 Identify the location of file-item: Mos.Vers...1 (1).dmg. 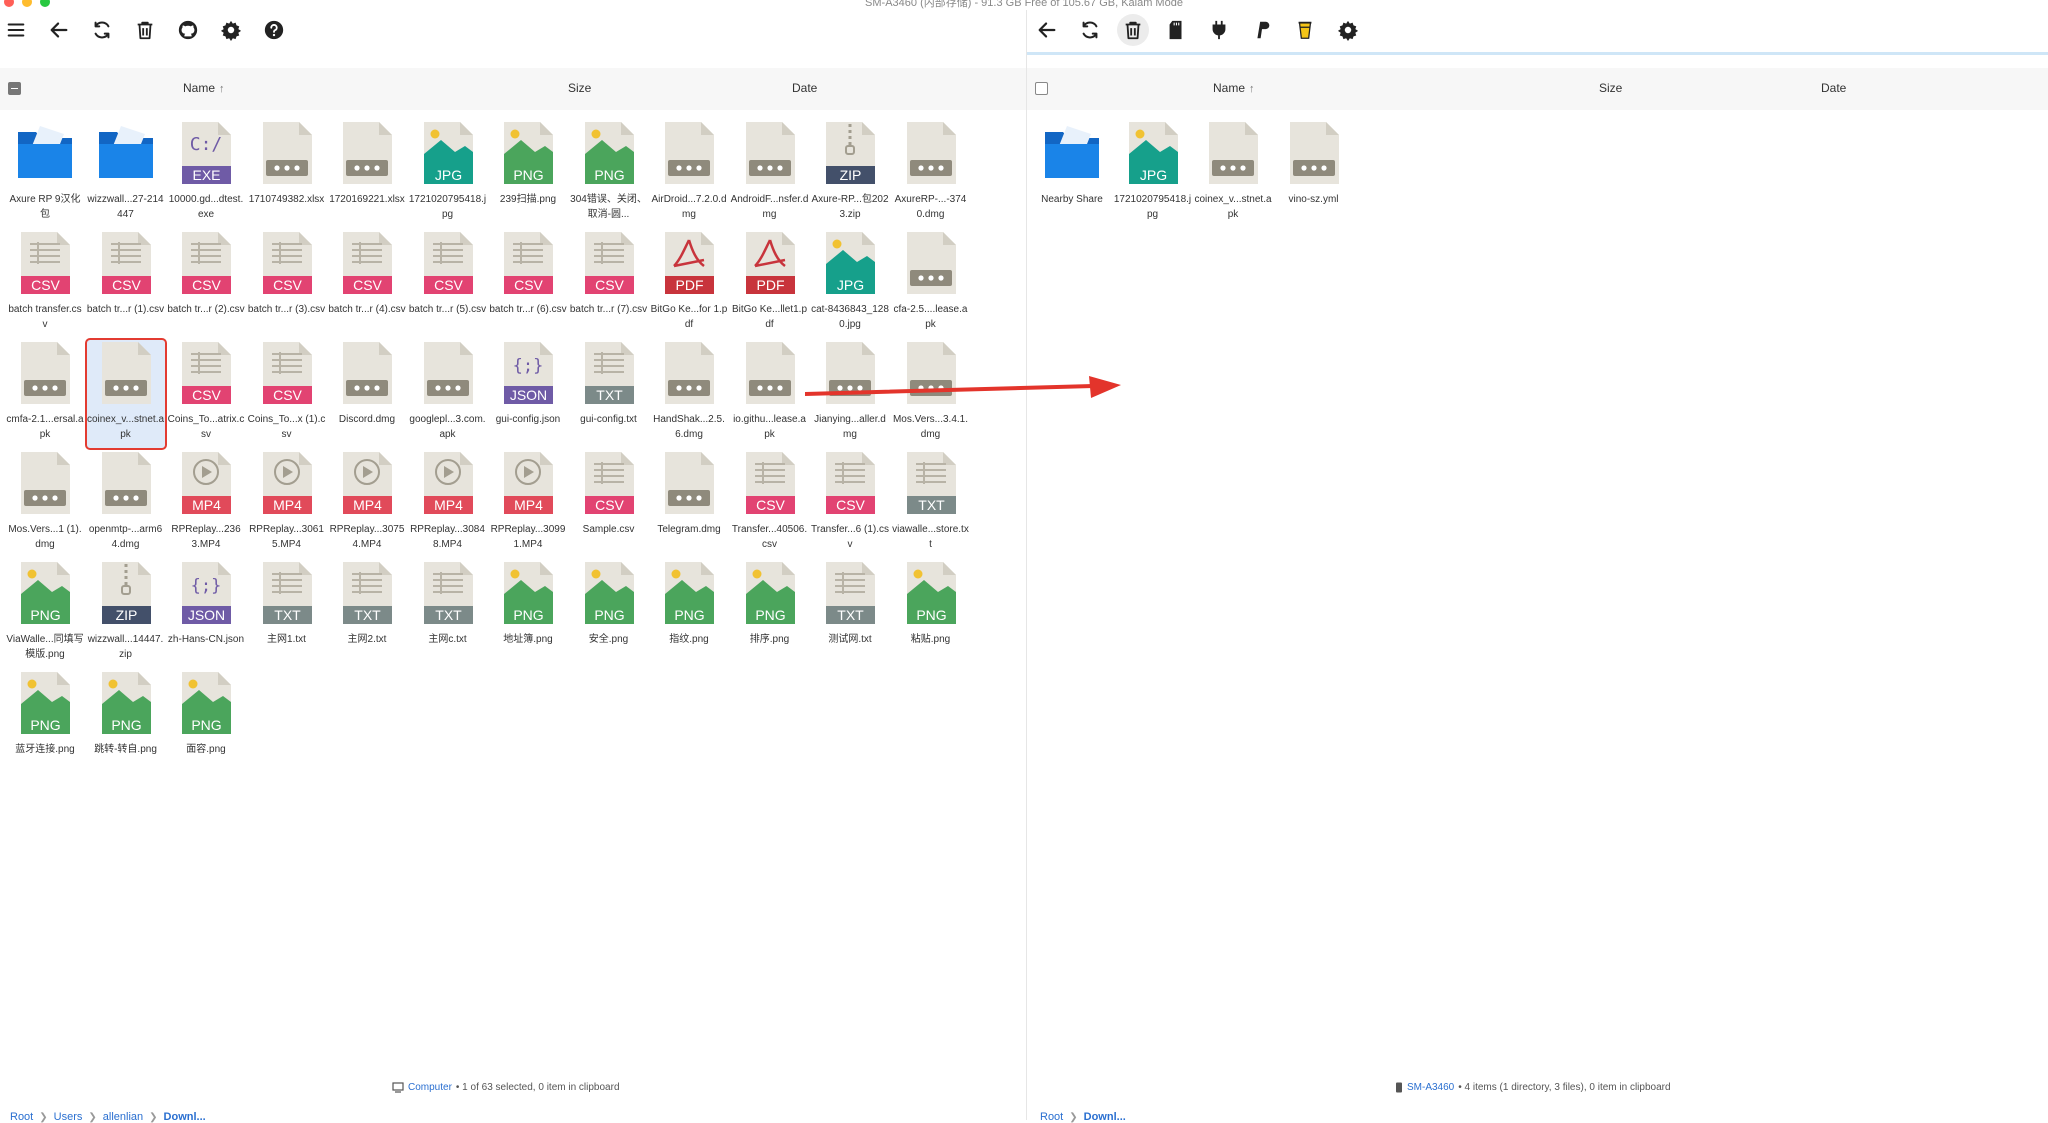
(45, 504).